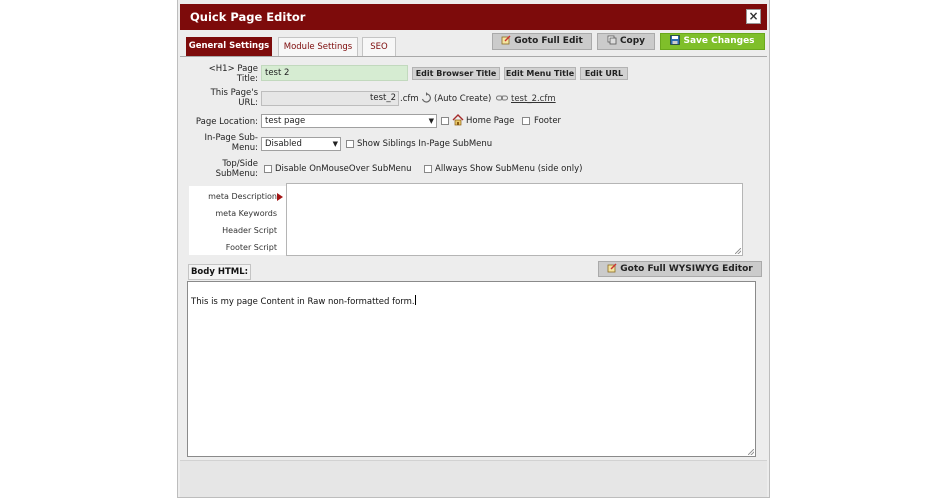 The width and height of the screenshot is (948, 500). I want to click on url-input: test_2, so click(330, 98).